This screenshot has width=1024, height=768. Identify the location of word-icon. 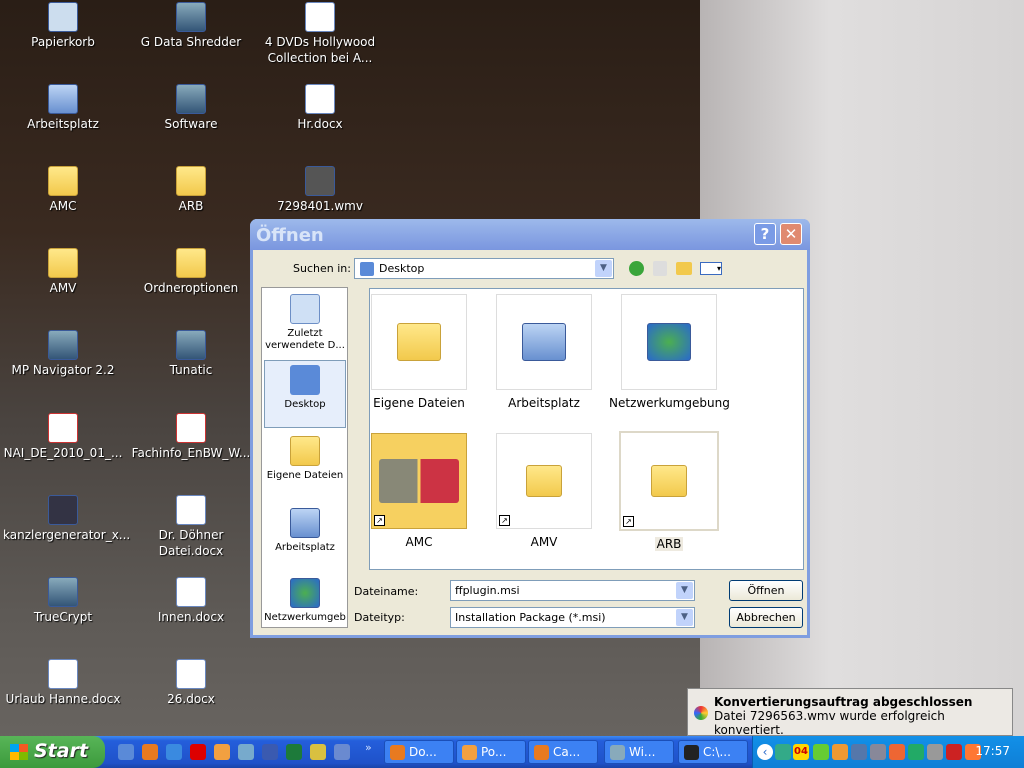
(270, 752).